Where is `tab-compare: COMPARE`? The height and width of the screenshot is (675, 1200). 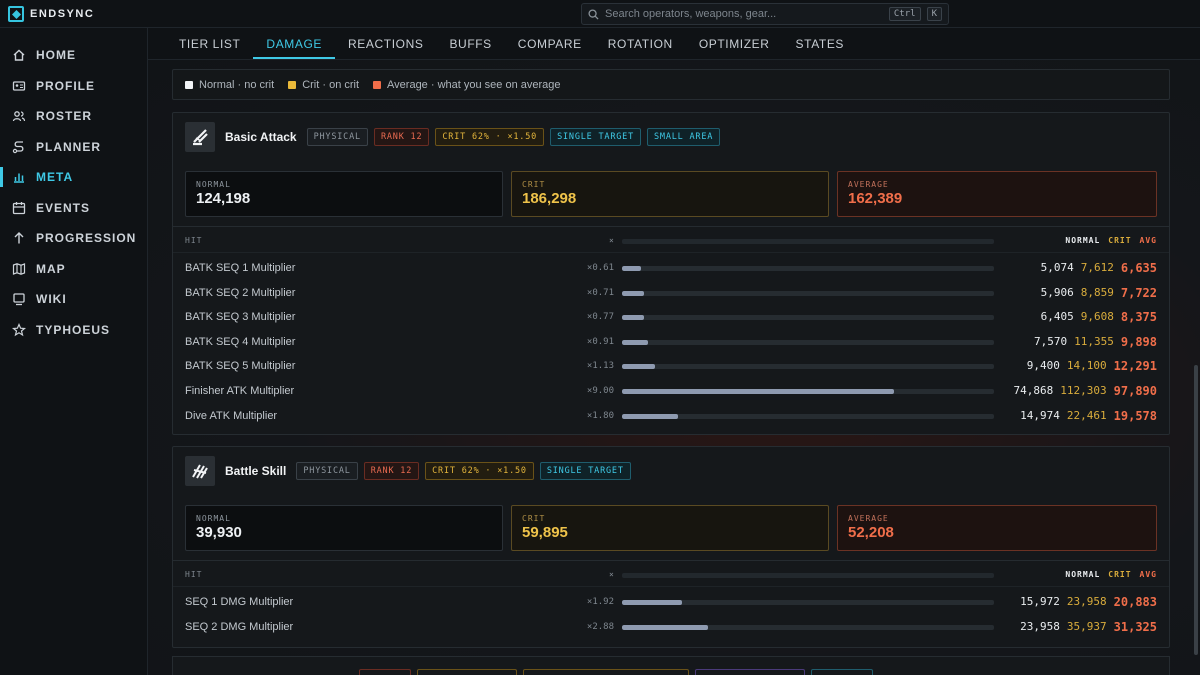 tab-compare: COMPARE is located at coordinates (550, 43).